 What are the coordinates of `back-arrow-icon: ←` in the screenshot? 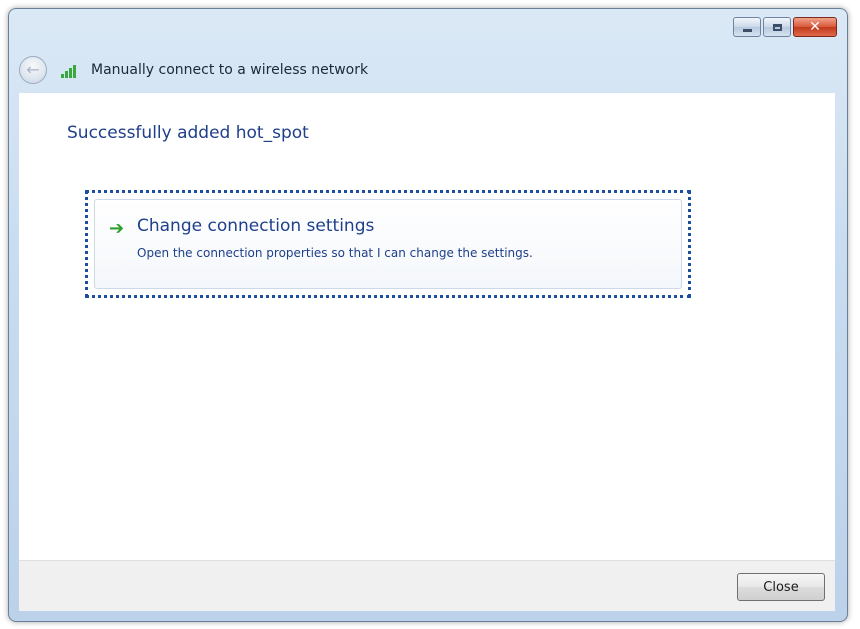 It's located at (33, 69).